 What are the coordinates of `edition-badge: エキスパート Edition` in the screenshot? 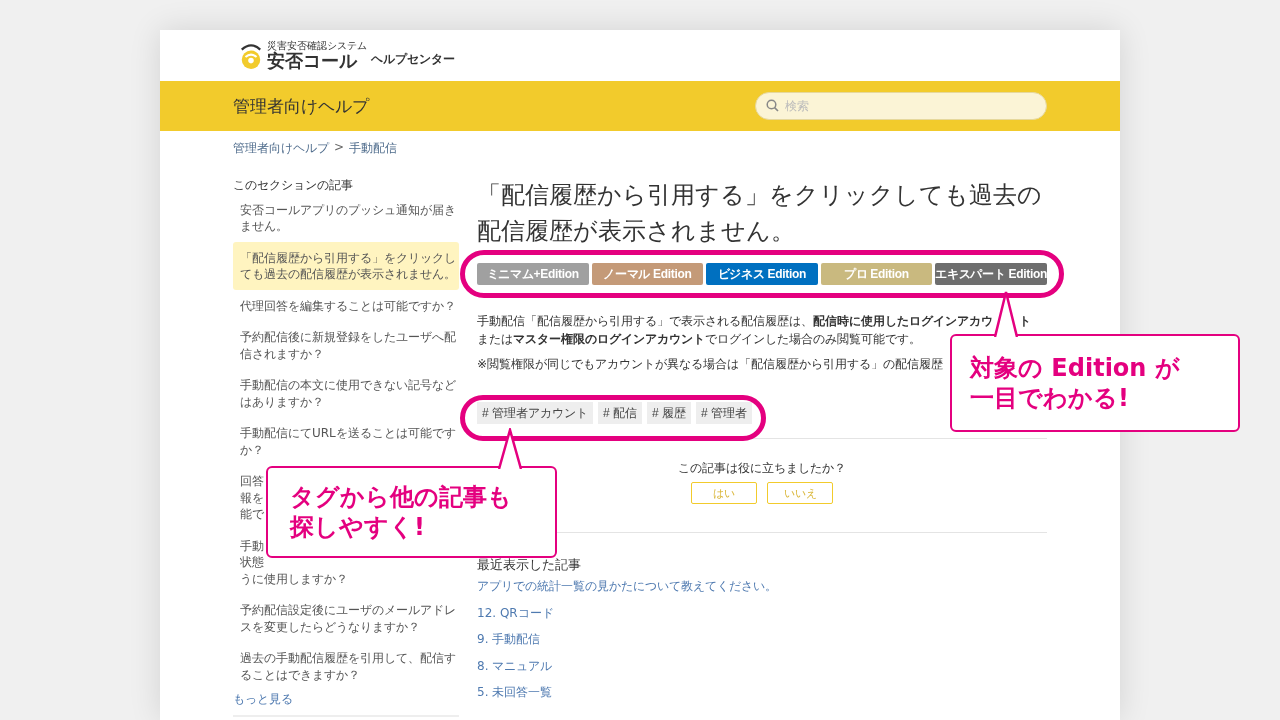 It's located at (991, 274).